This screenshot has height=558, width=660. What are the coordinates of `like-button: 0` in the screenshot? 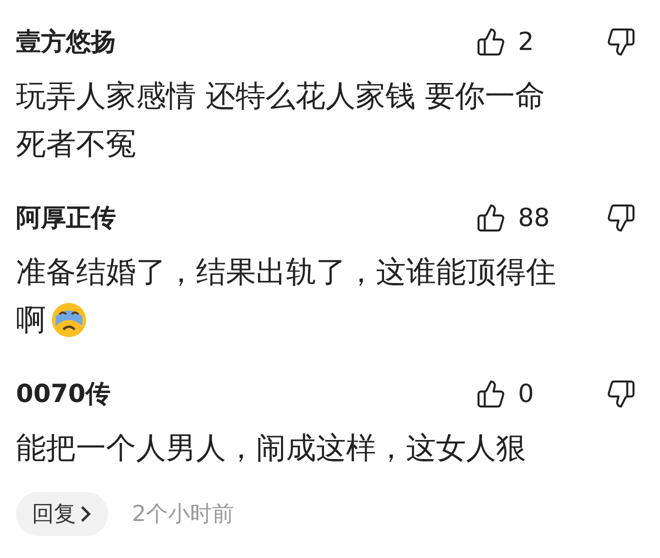 It's located at (541, 394).